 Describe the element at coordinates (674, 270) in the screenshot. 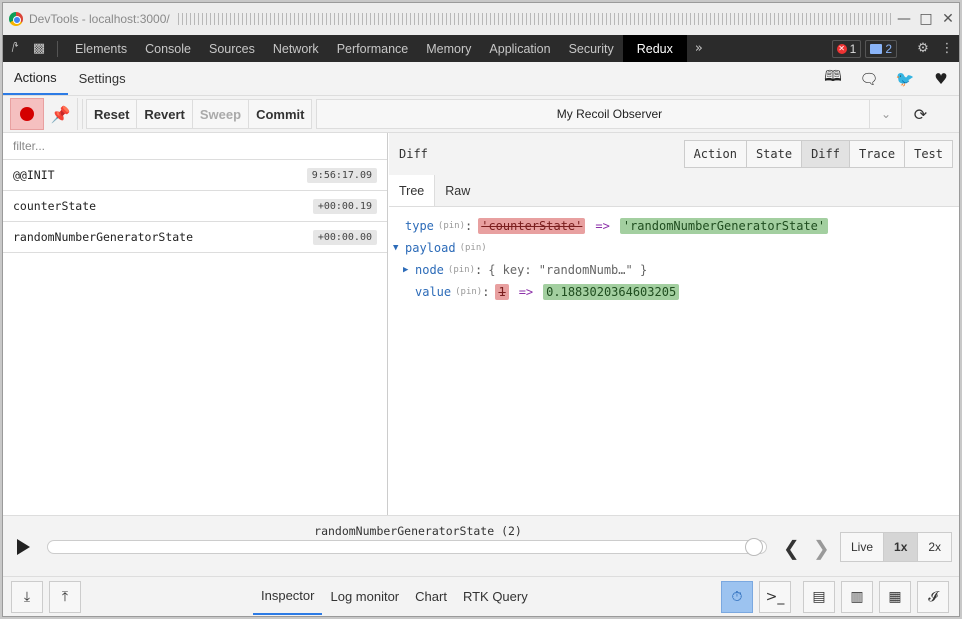

I see `tree-row-node: ▶ node (pin) : { key: "randomNumb…" }` at that location.